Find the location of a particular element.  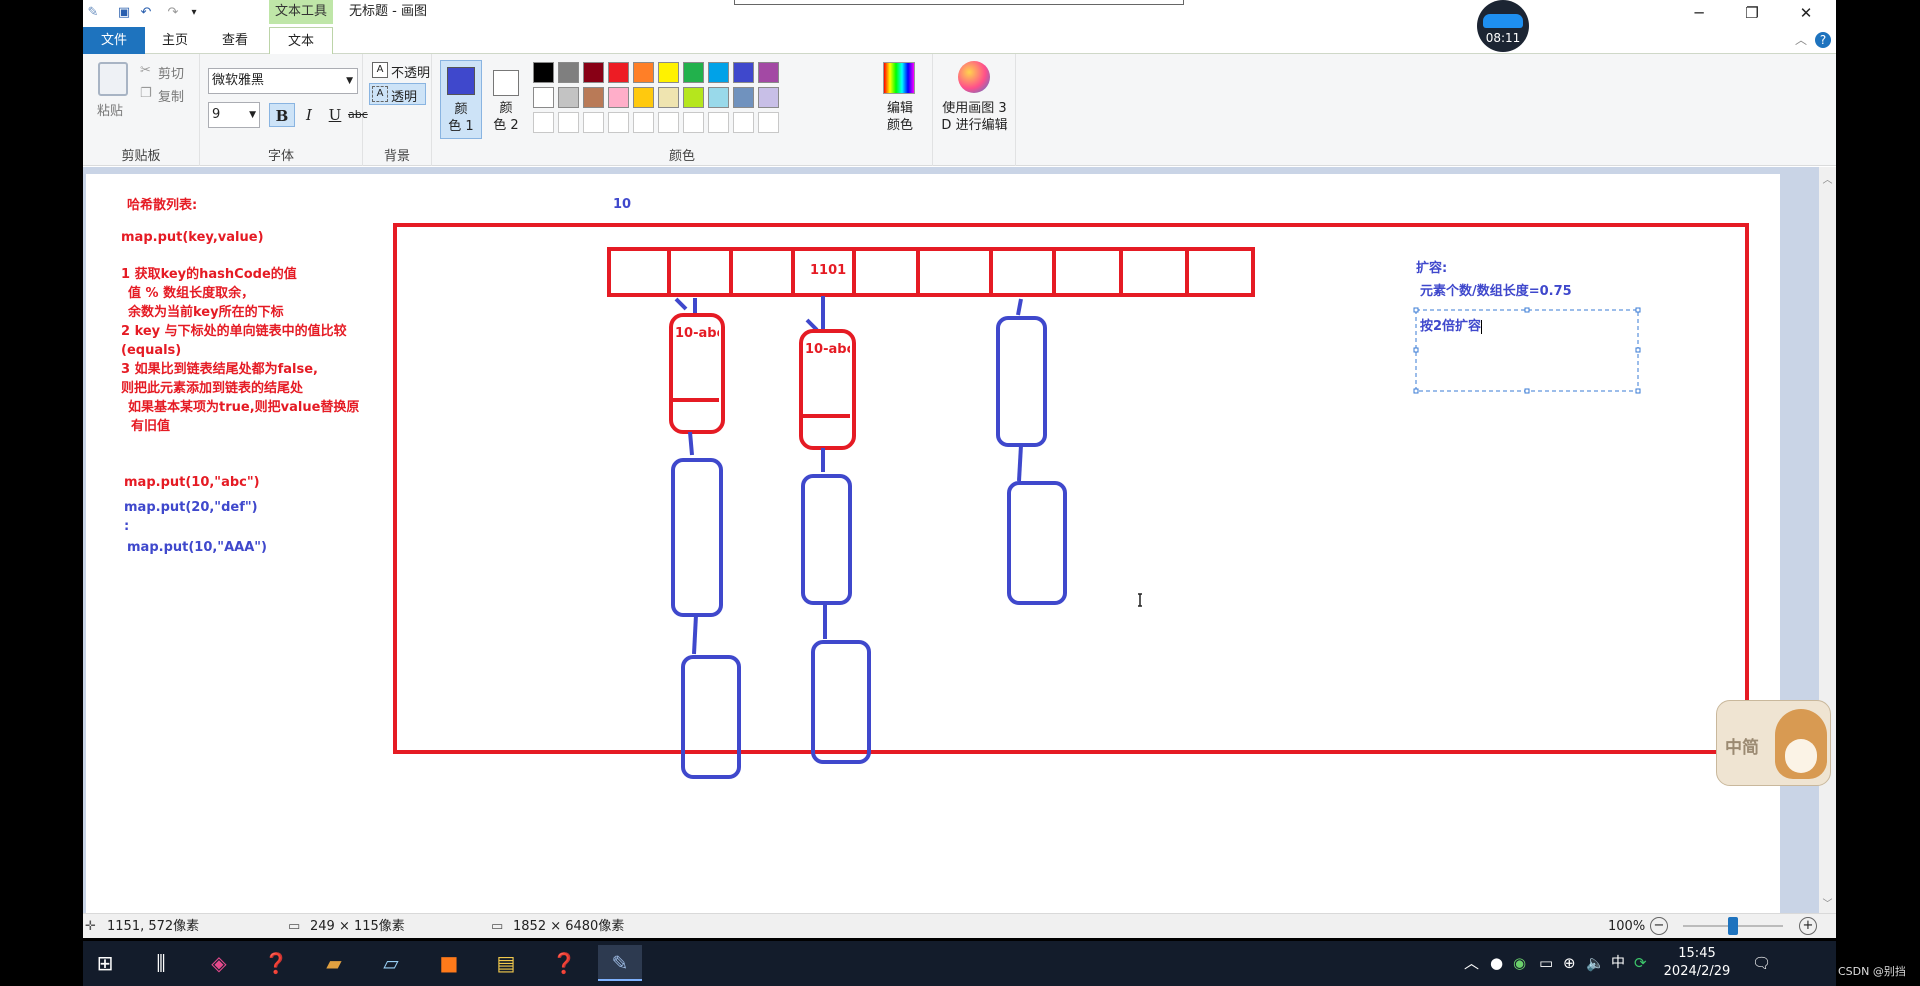

font-size-select: 9 ▼ is located at coordinates (234, 115).